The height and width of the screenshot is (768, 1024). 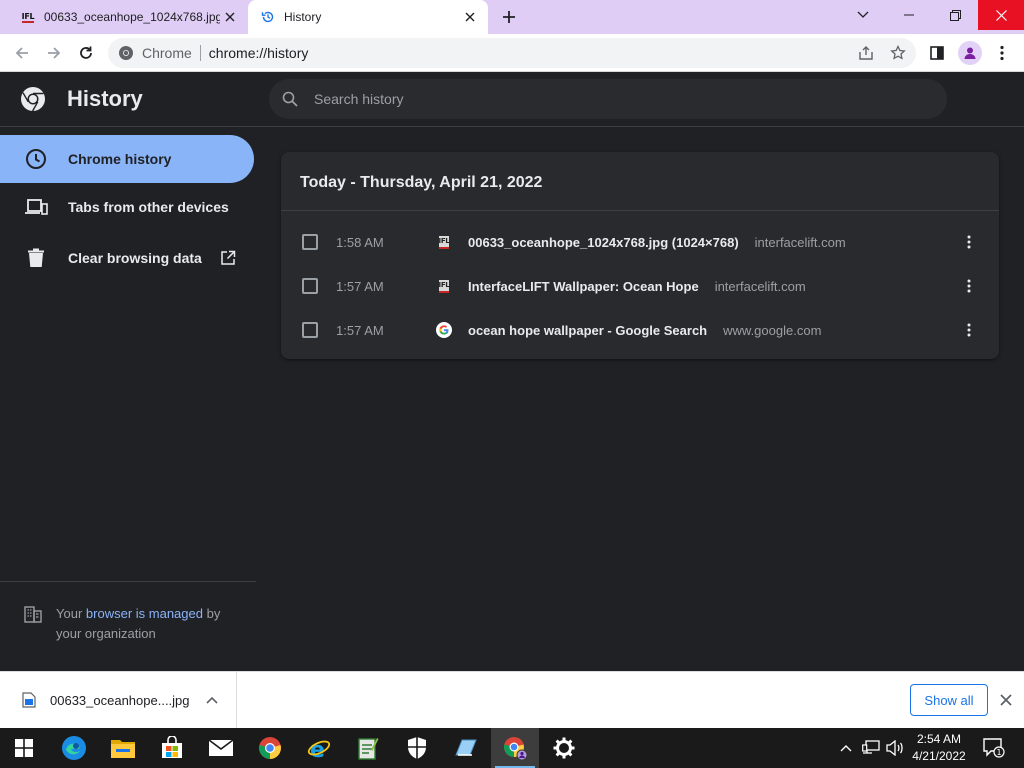 I want to click on tab-image: IFL 00633_oceanhope_1024x768.jpg, so click(x=124, y=17).